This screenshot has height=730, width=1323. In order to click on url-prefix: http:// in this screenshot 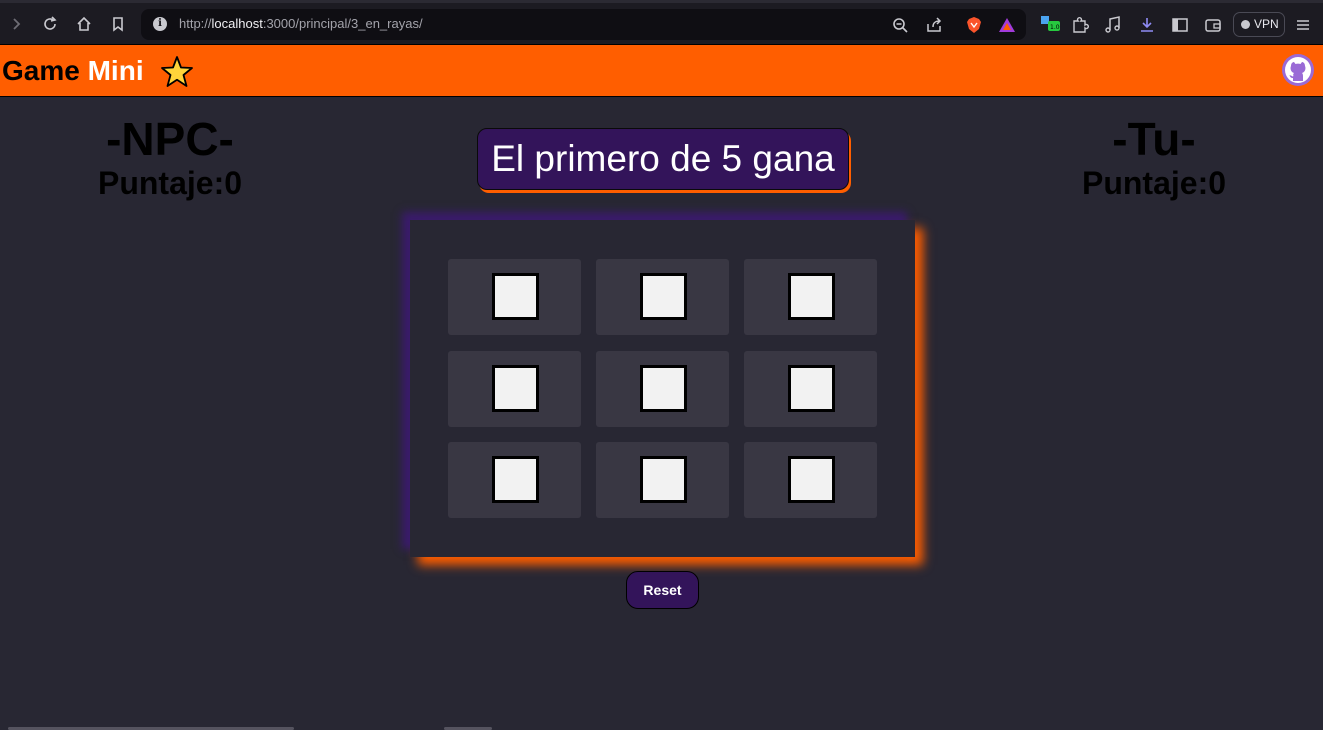, I will do `click(195, 23)`.